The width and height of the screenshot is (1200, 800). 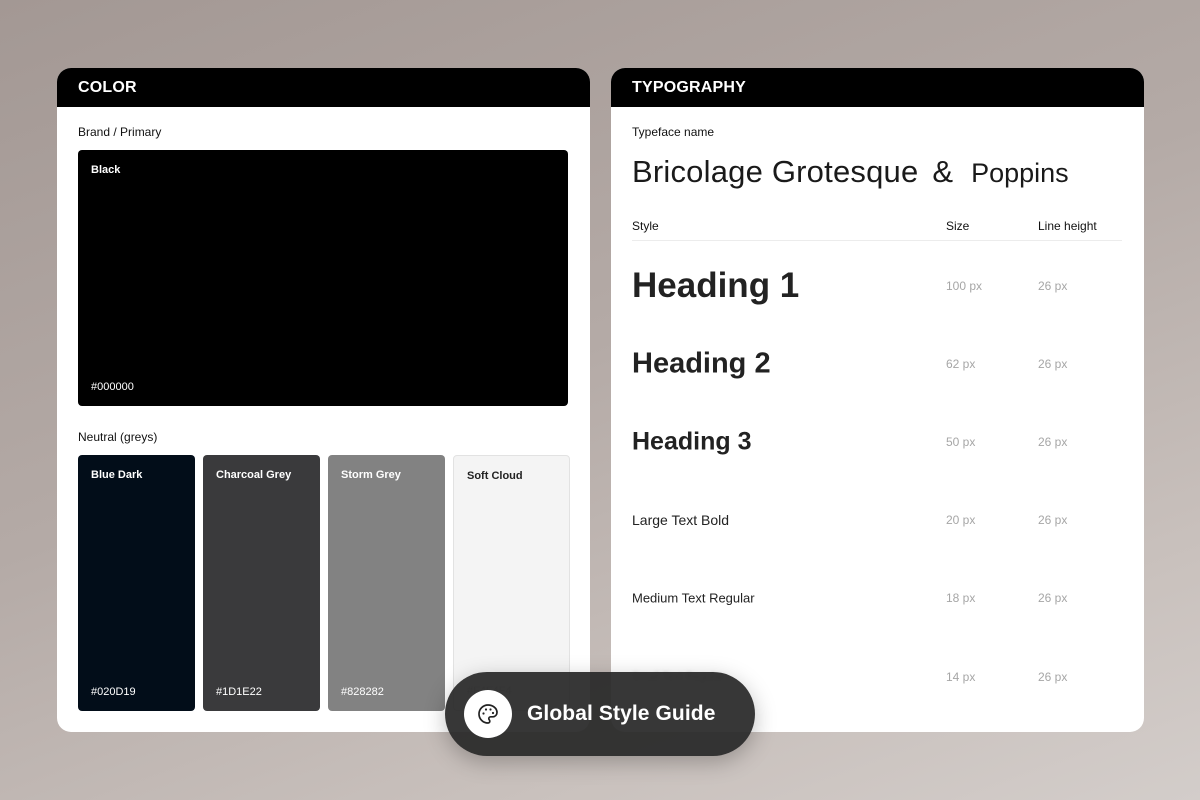 I want to click on neutral-greys-label: Neutral (greys), so click(x=118, y=437).